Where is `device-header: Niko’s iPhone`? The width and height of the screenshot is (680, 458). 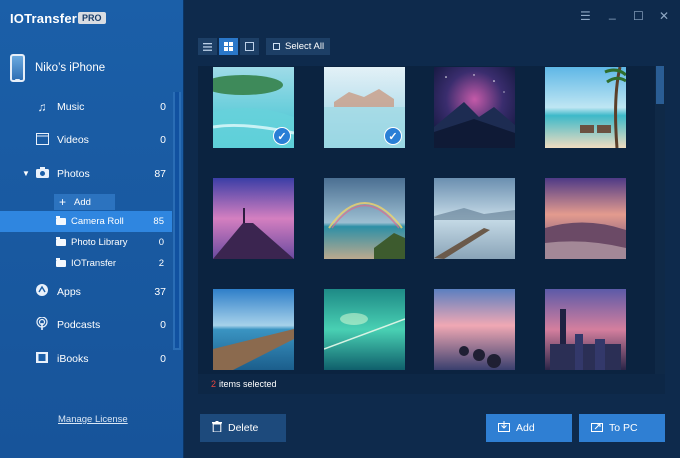
device-header: Niko’s iPhone is located at coordinates (57, 68).